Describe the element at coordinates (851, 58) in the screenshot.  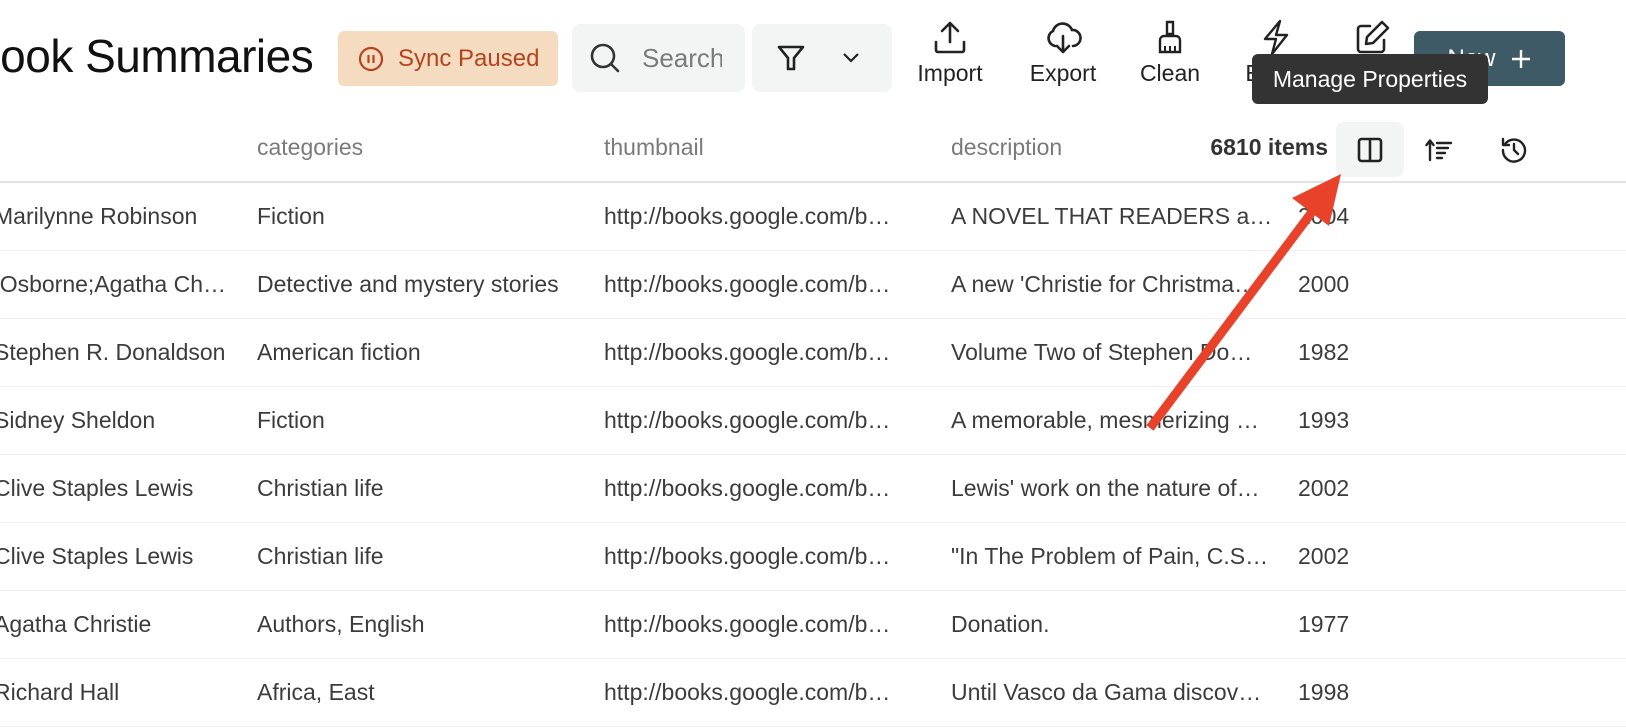
I see `chevron-down-icon` at that location.